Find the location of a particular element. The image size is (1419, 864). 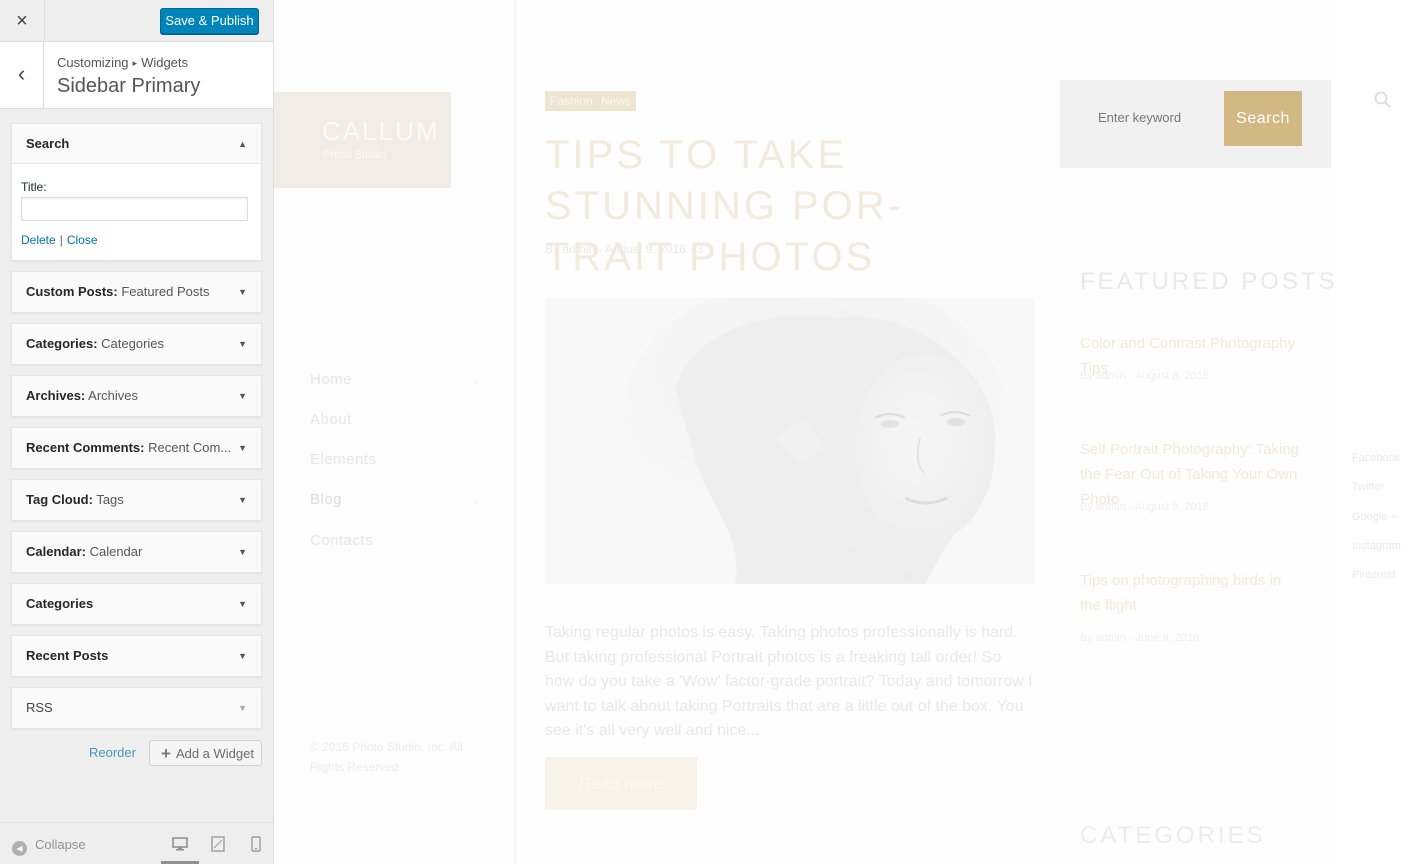

widget-recent-comments: Recent Comments: Recent Com... ▼ is located at coordinates (136, 448).